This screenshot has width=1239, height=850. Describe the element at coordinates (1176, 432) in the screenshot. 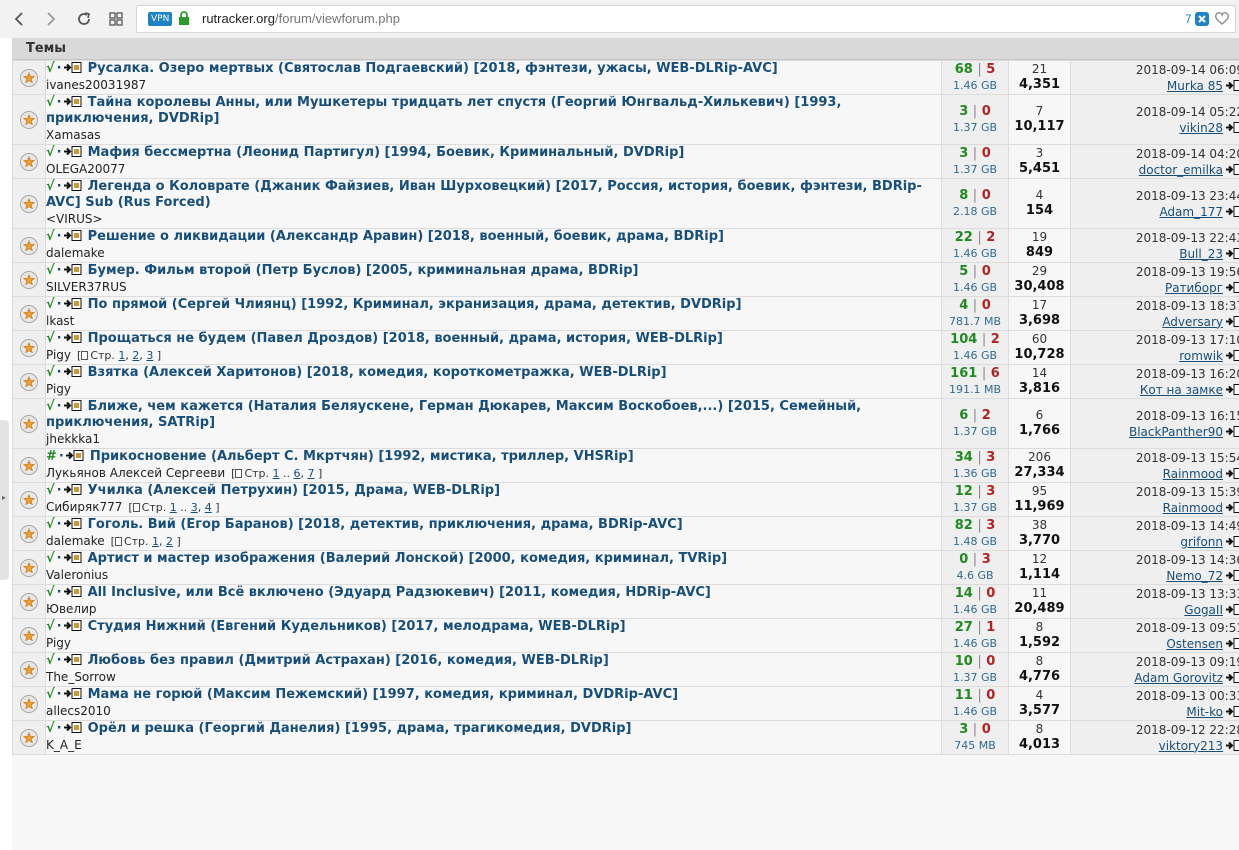

I see `last-post-user: BlackPanther90` at that location.